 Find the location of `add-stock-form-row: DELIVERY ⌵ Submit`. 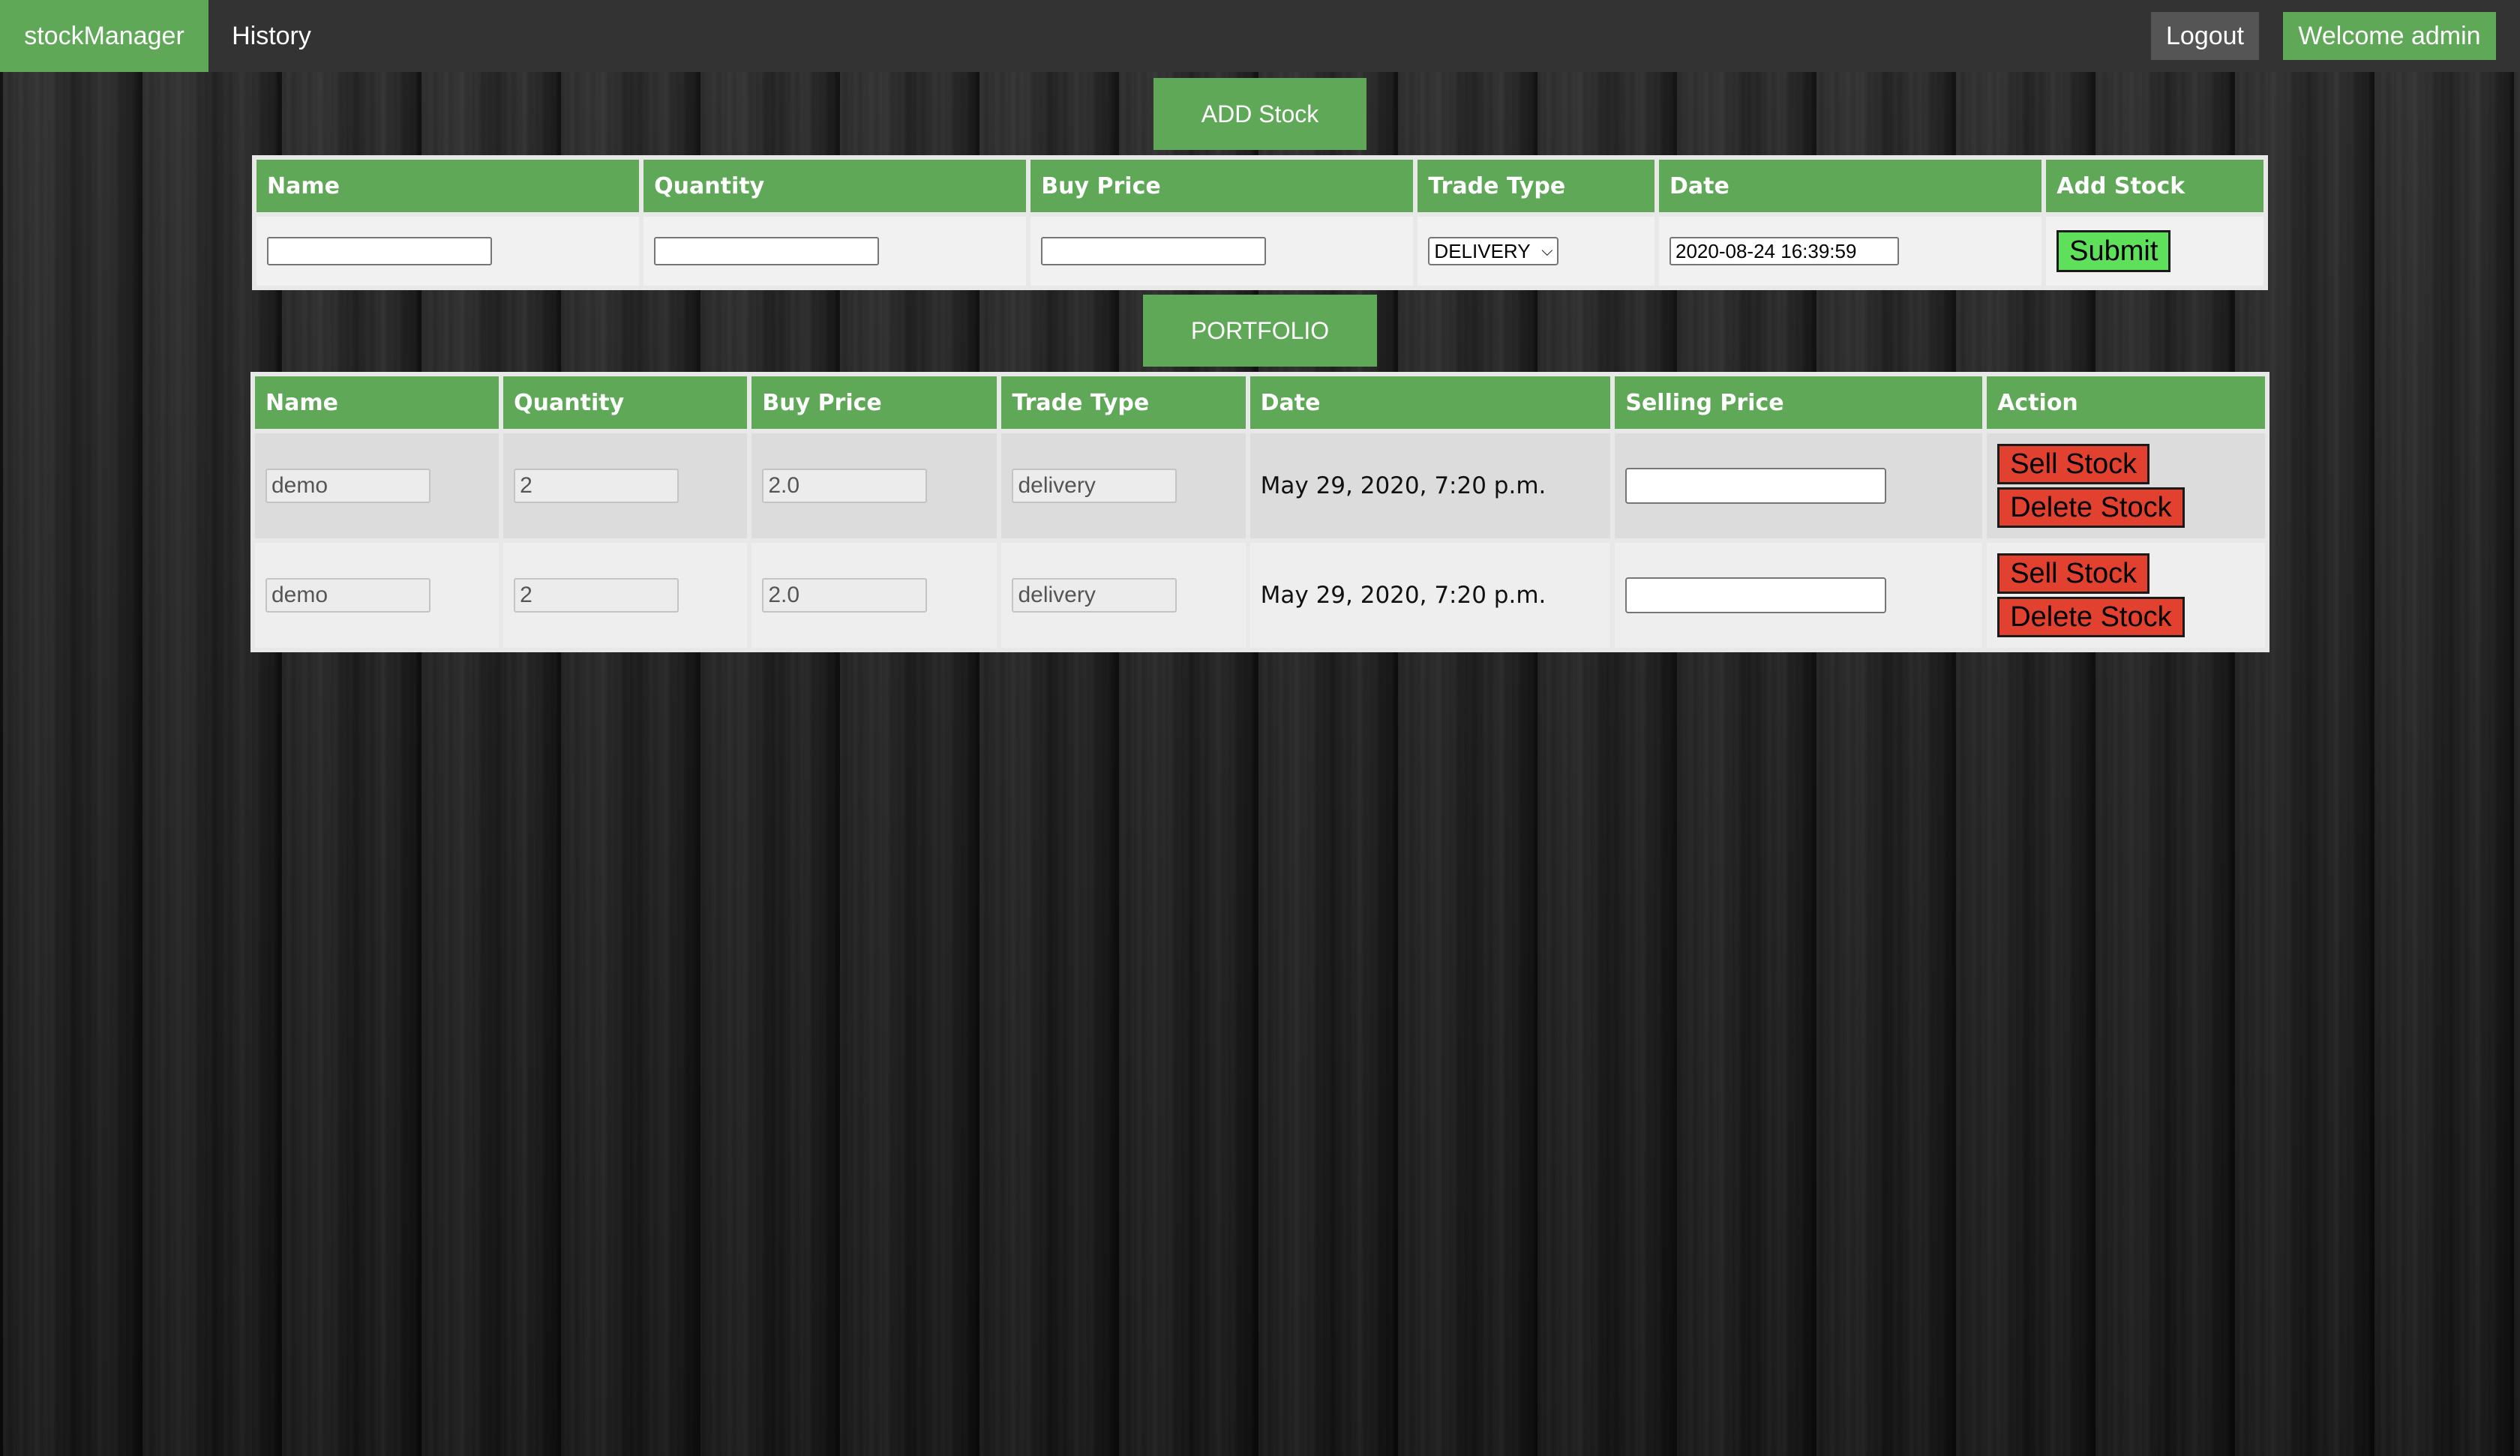

add-stock-form-row: DELIVERY ⌵ Submit is located at coordinates (1260, 251).